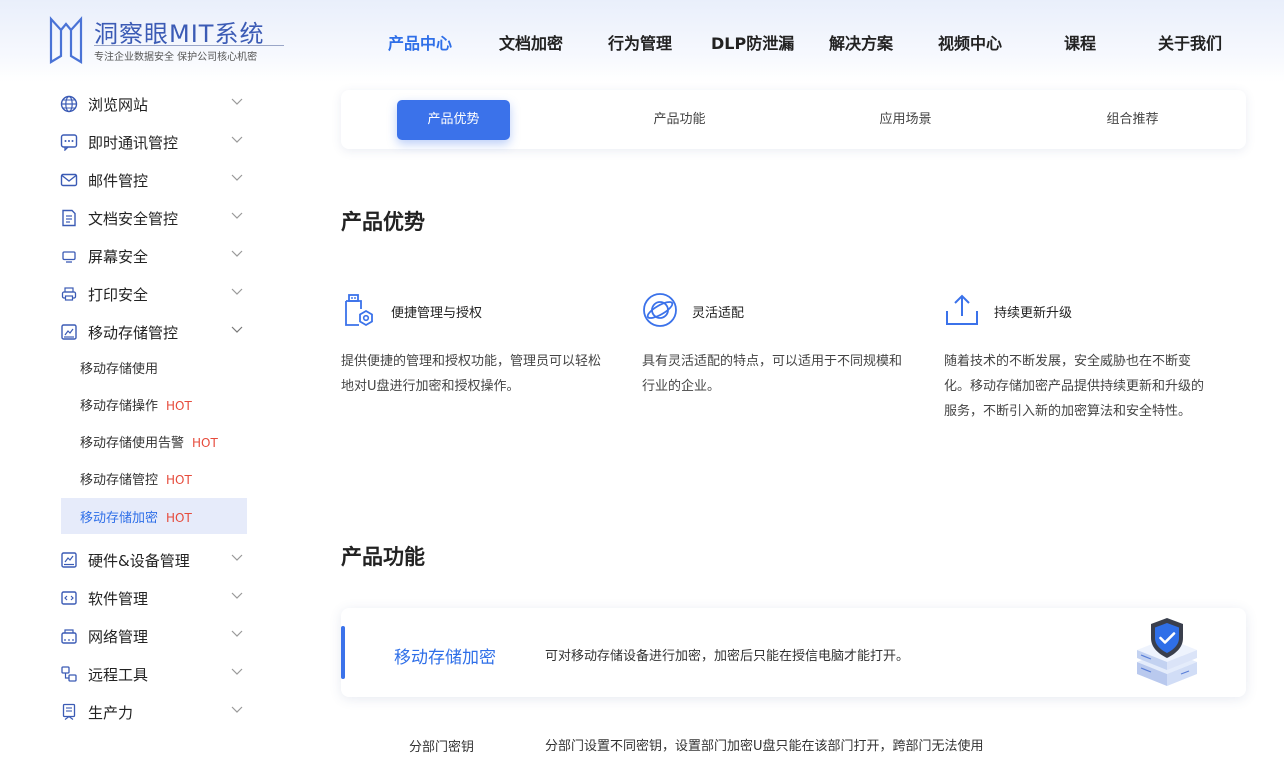  Describe the element at coordinates (69, 674) in the screenshot. I see `remote-icon` at that location.